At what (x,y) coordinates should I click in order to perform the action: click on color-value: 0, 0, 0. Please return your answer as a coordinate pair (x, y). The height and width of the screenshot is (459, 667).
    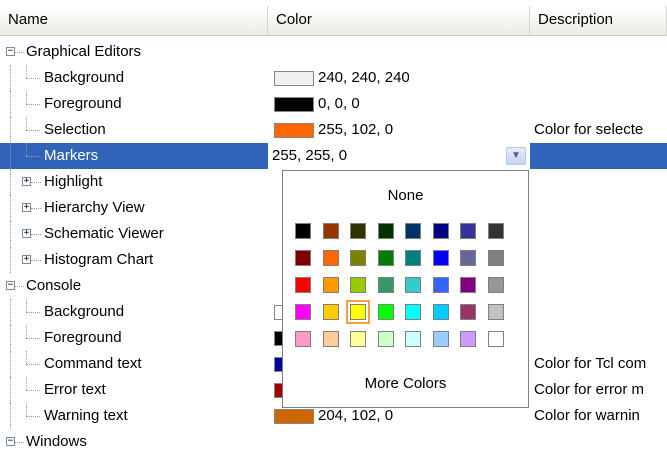
    Looking at the image, I should click on (339, 103).